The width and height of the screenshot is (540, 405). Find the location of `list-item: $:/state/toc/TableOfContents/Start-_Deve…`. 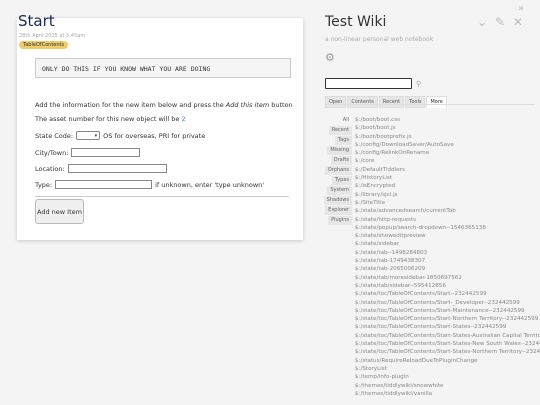

list-item: $:/state/toc/TableOfContents/Start-_Deve… is located at coordinates (447, 303).